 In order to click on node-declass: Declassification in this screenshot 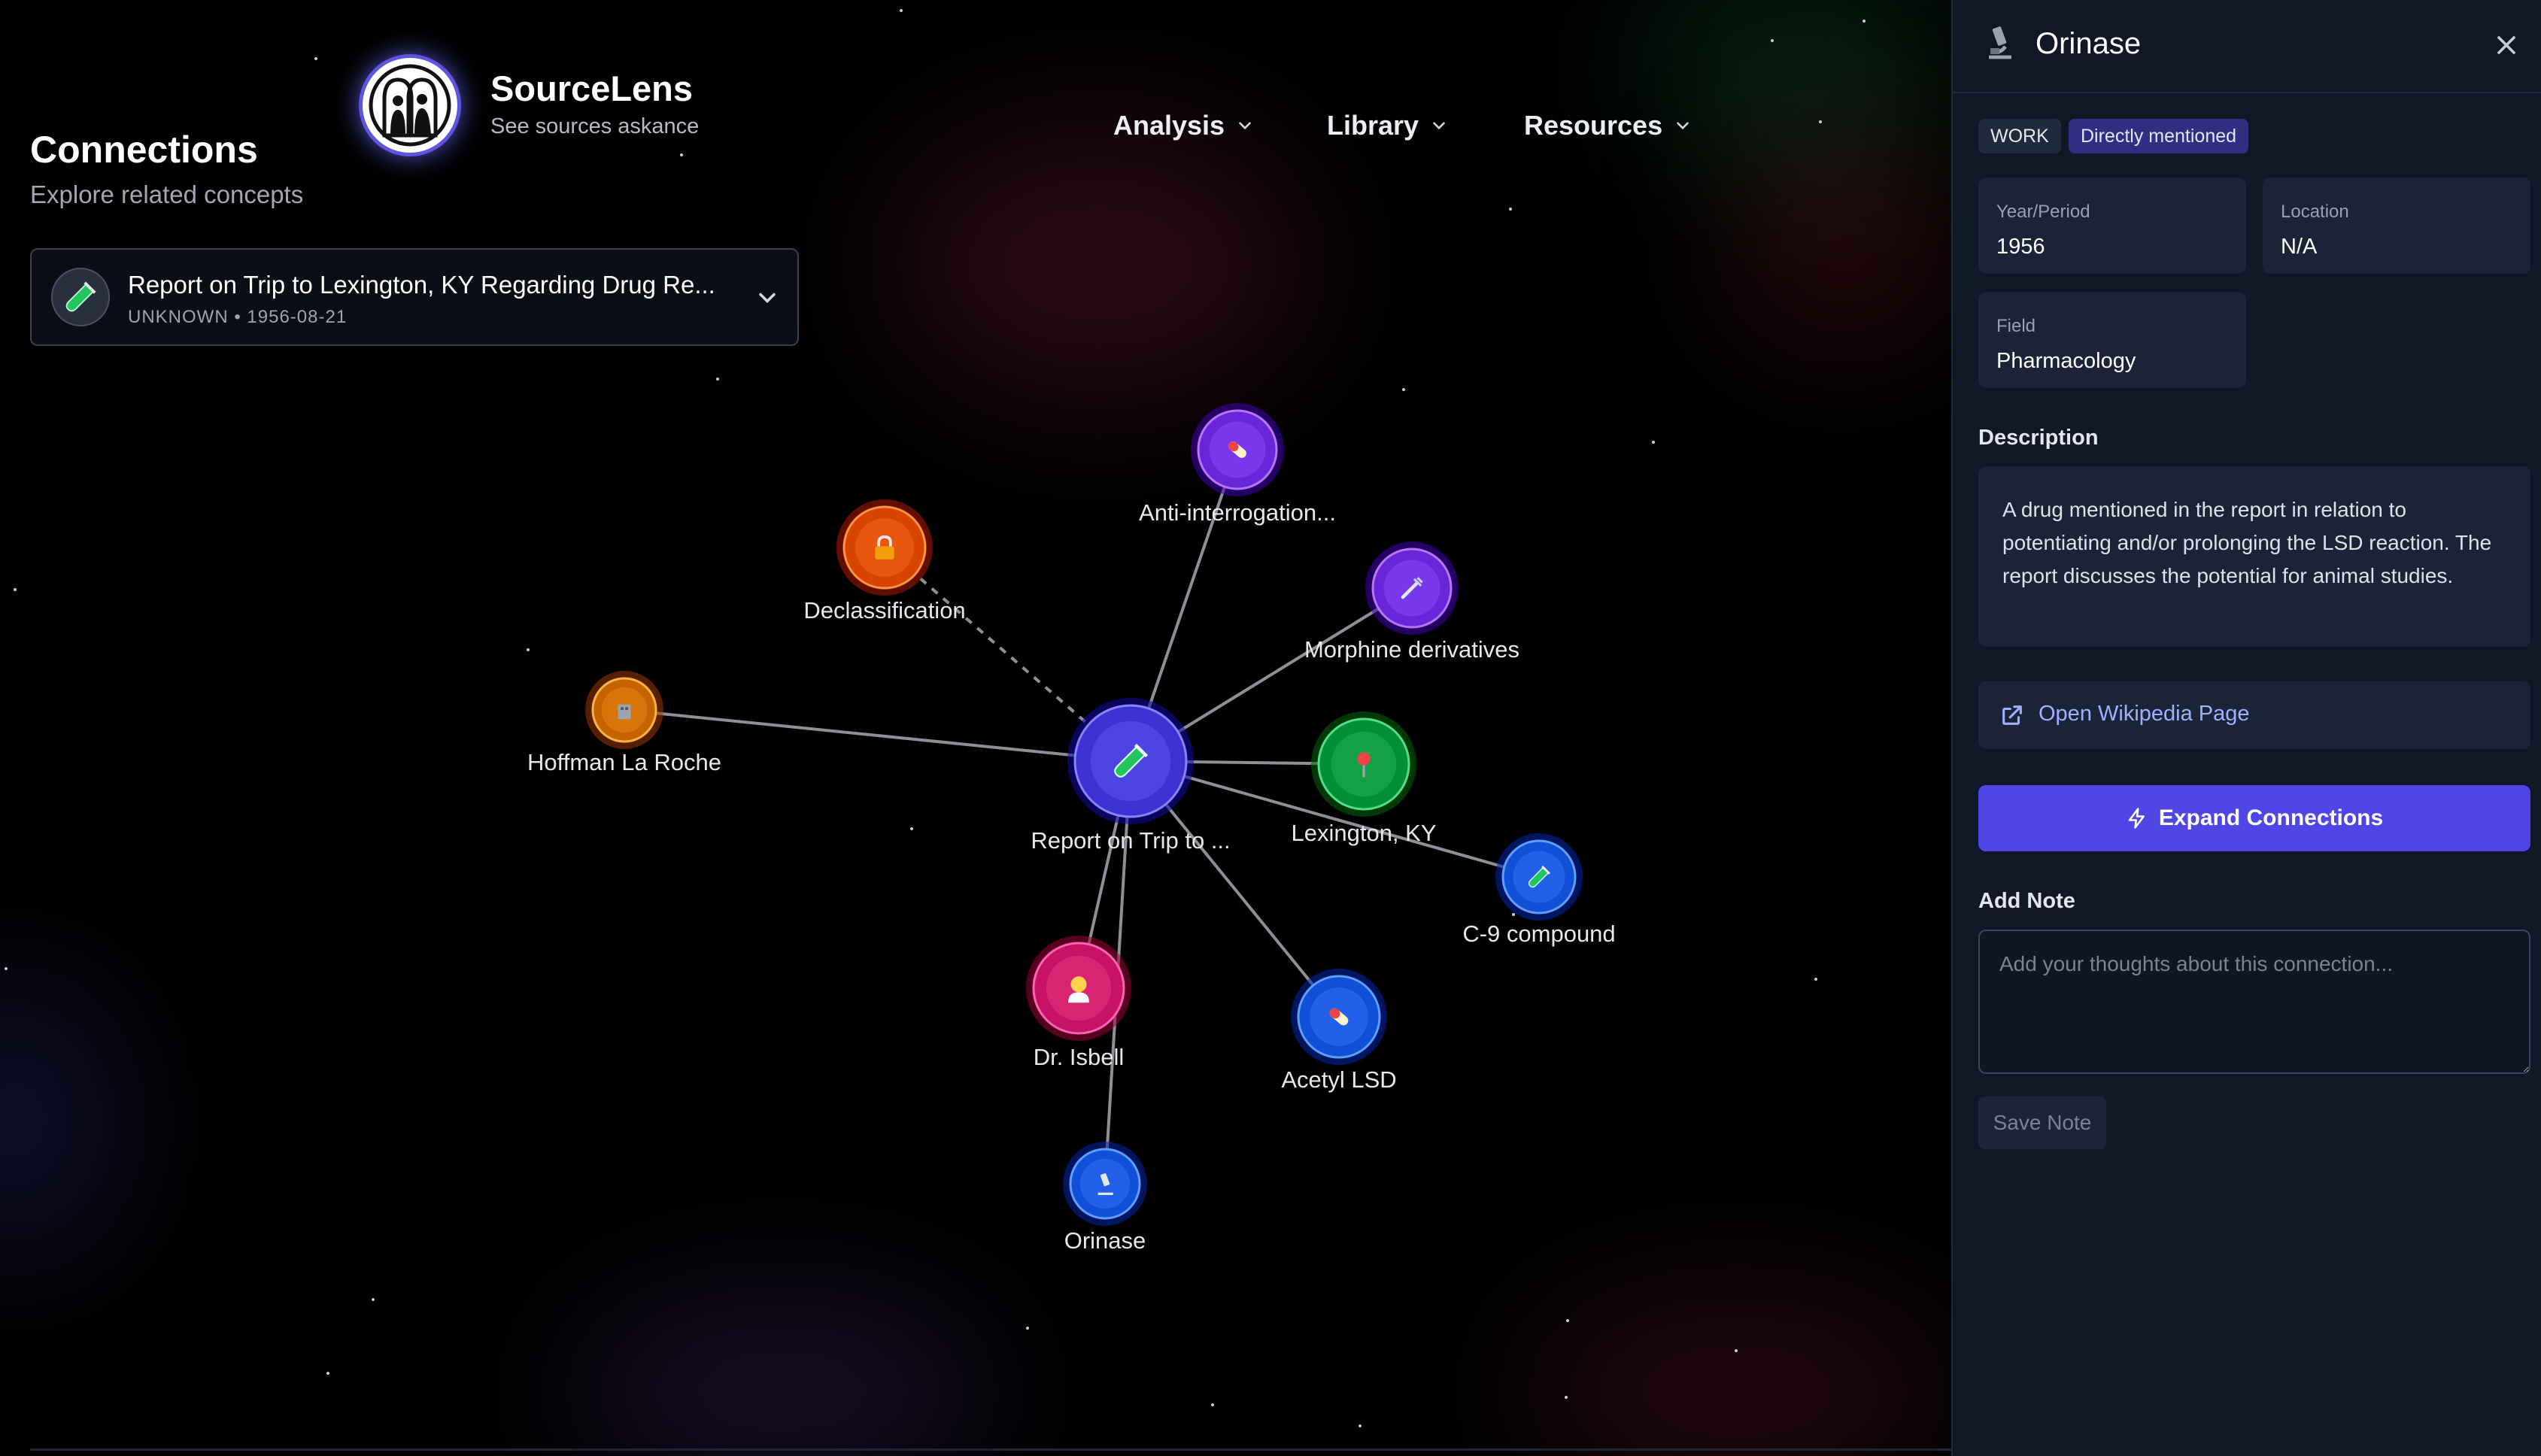, I will do `click(884, 561)`.